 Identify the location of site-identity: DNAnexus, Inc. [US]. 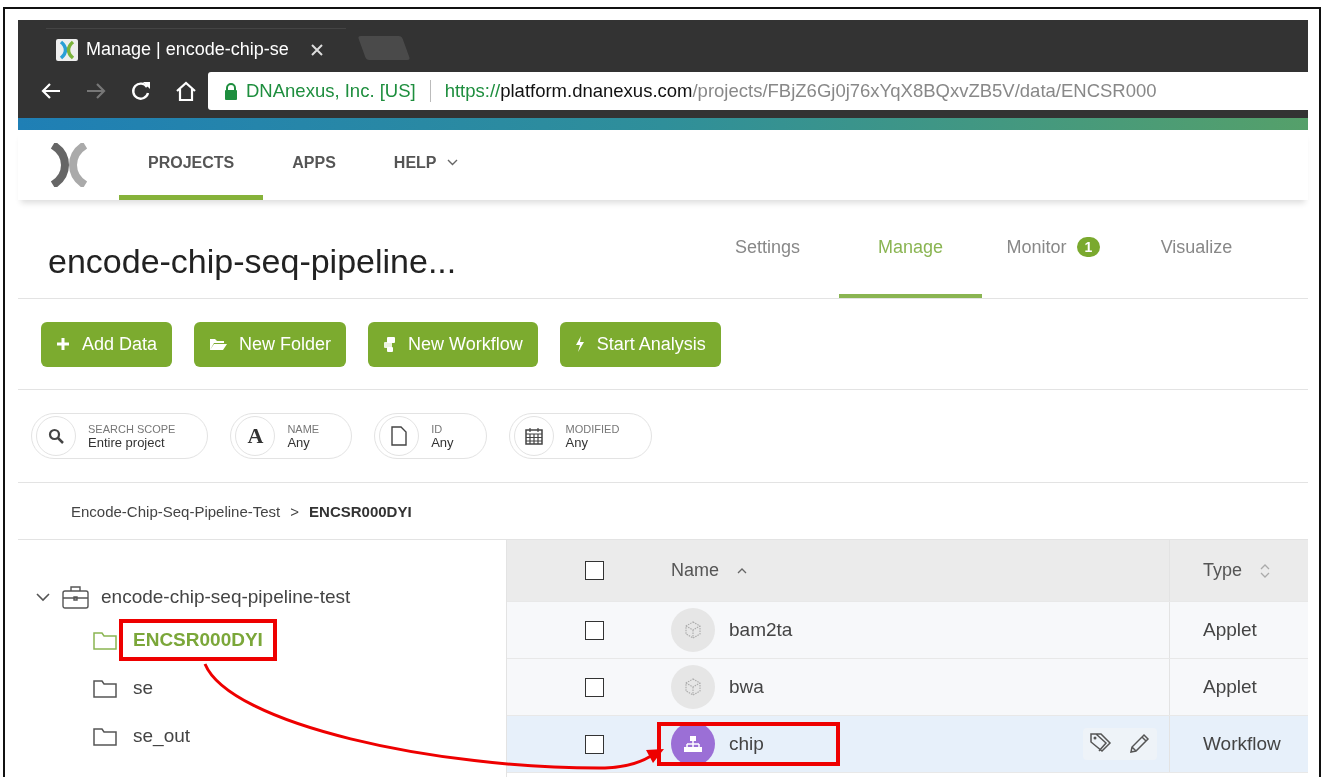
(331, 91).